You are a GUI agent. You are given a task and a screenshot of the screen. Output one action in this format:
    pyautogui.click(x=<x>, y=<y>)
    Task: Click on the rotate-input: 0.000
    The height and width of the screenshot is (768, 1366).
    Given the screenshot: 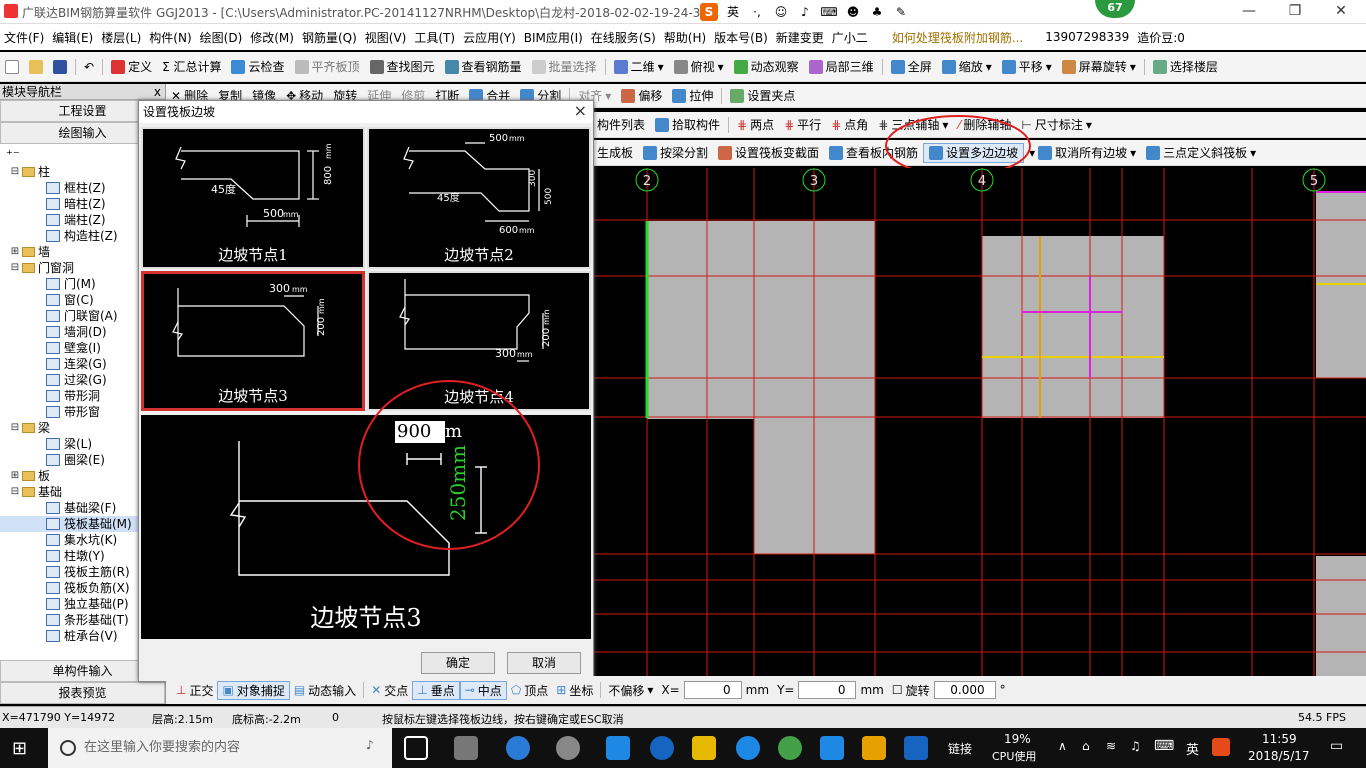 What is the action you would take?
    pyautogui.click(x=964, y=690)
    